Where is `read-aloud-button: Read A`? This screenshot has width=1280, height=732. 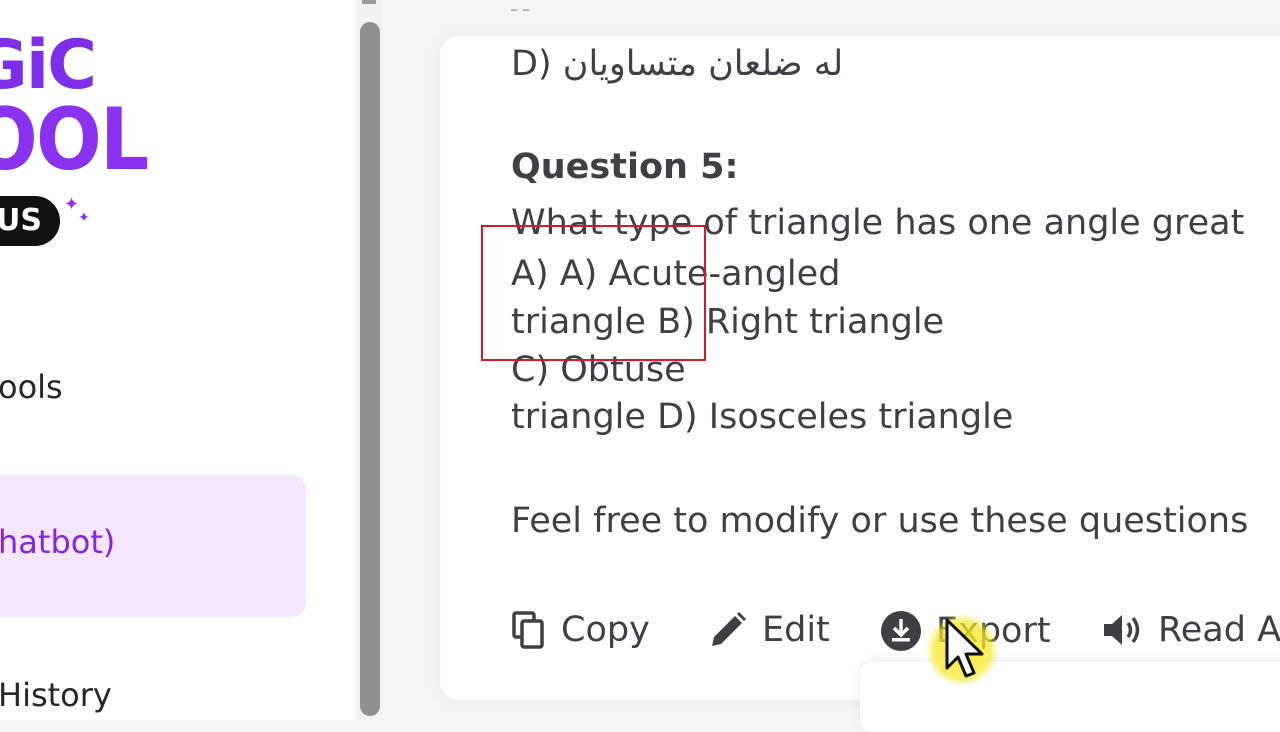
read-aloud-button: Read A is located at coordinates (1191, 630).